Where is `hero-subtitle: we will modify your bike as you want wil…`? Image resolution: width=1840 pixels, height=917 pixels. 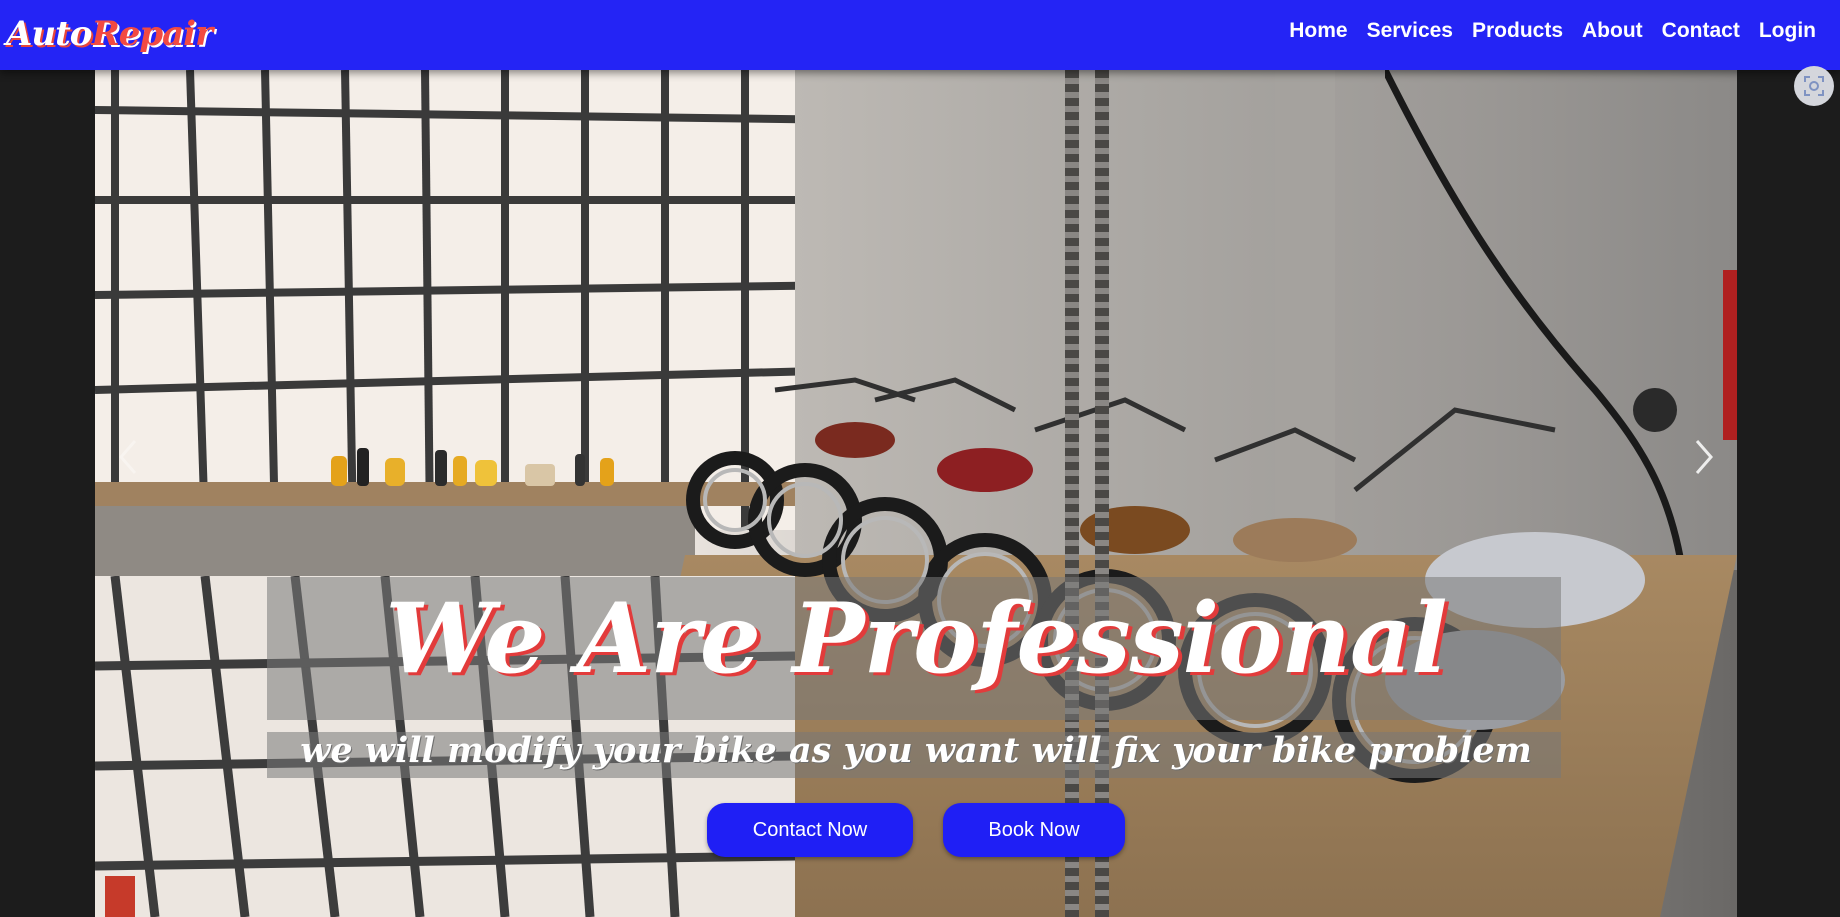 hero-subtitle: we will modify your bike as you want wil… is located at coordinates (916, 750).